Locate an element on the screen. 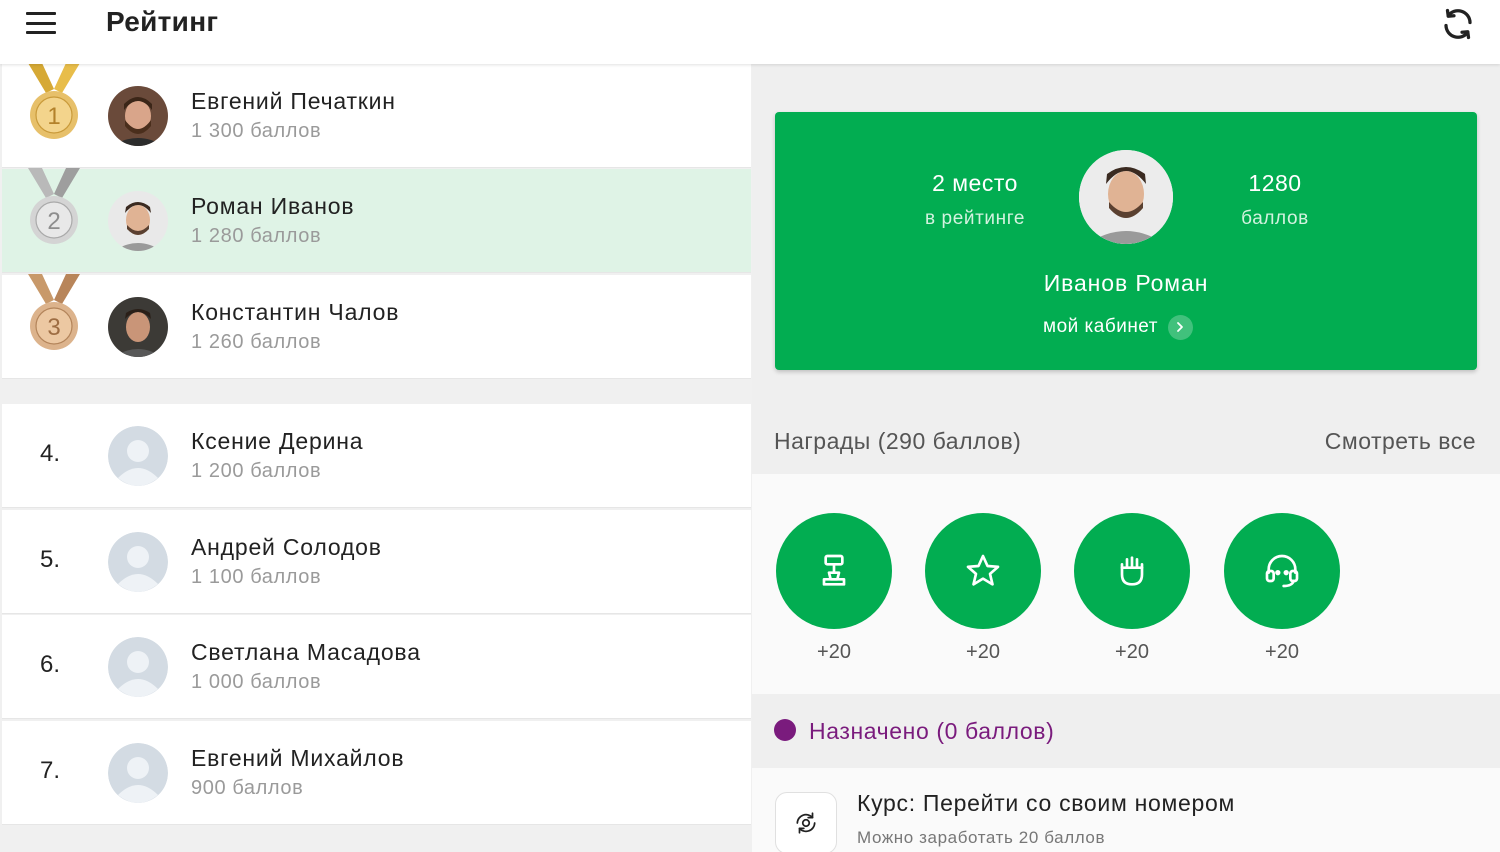 The image size is (1500, 852). ranking-row: 7. Евгений Михайлов 900 баллов is located at coordinates (376, 773).